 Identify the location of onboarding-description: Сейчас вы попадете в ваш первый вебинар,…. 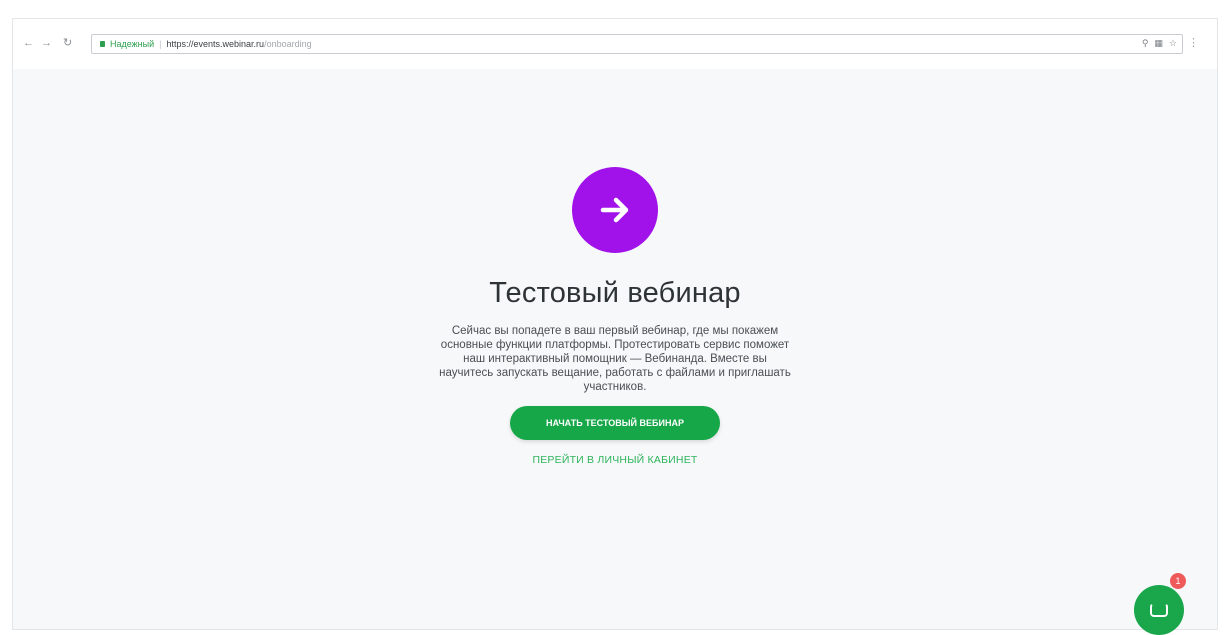
(615, 359).